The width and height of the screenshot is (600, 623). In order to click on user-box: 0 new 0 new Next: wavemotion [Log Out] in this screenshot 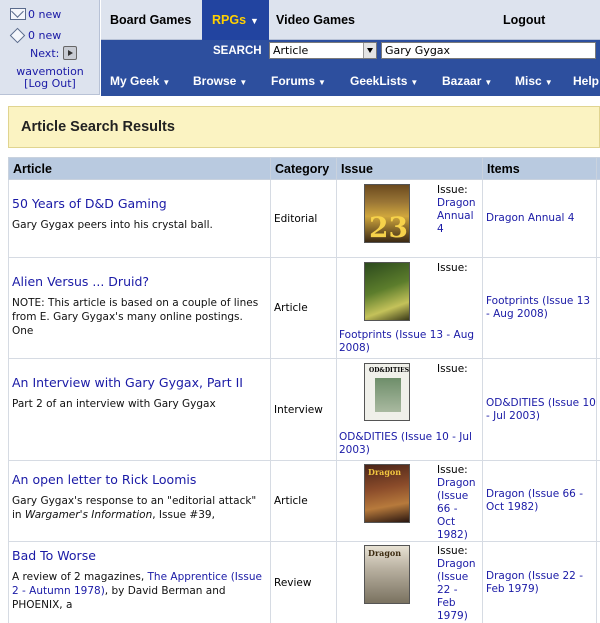, I will do `click(50, 47)`.